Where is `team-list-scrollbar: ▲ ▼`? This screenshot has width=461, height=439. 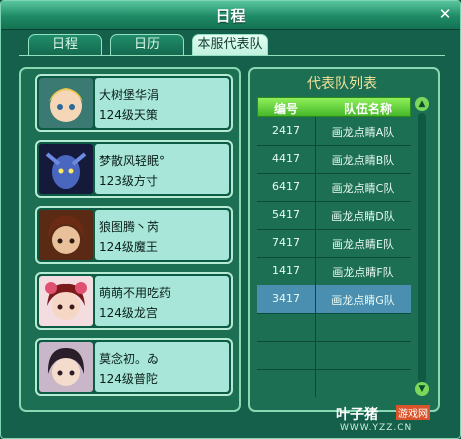
team-list-scrollbar: ▲ ▼ is located at coordinates (422, 247).